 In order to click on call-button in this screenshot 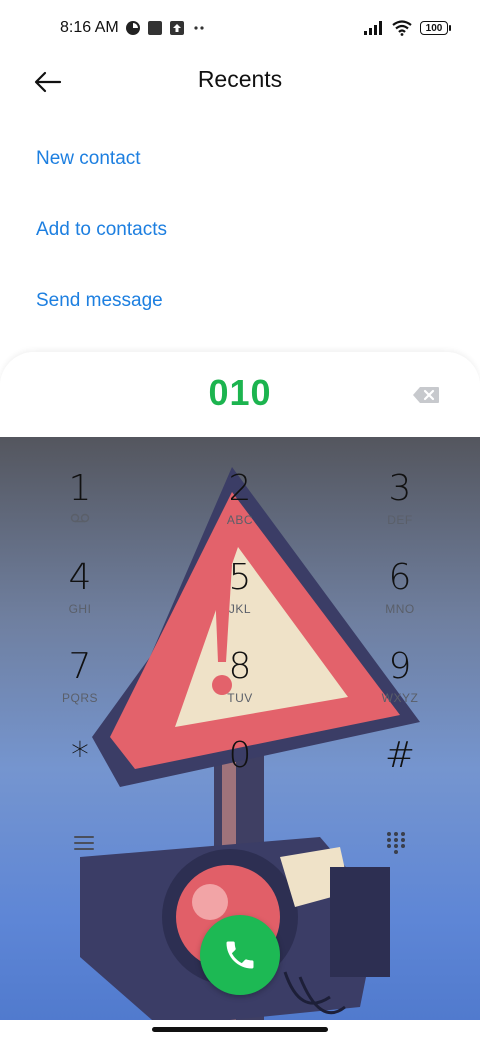, I will do `click(240, 955)`.